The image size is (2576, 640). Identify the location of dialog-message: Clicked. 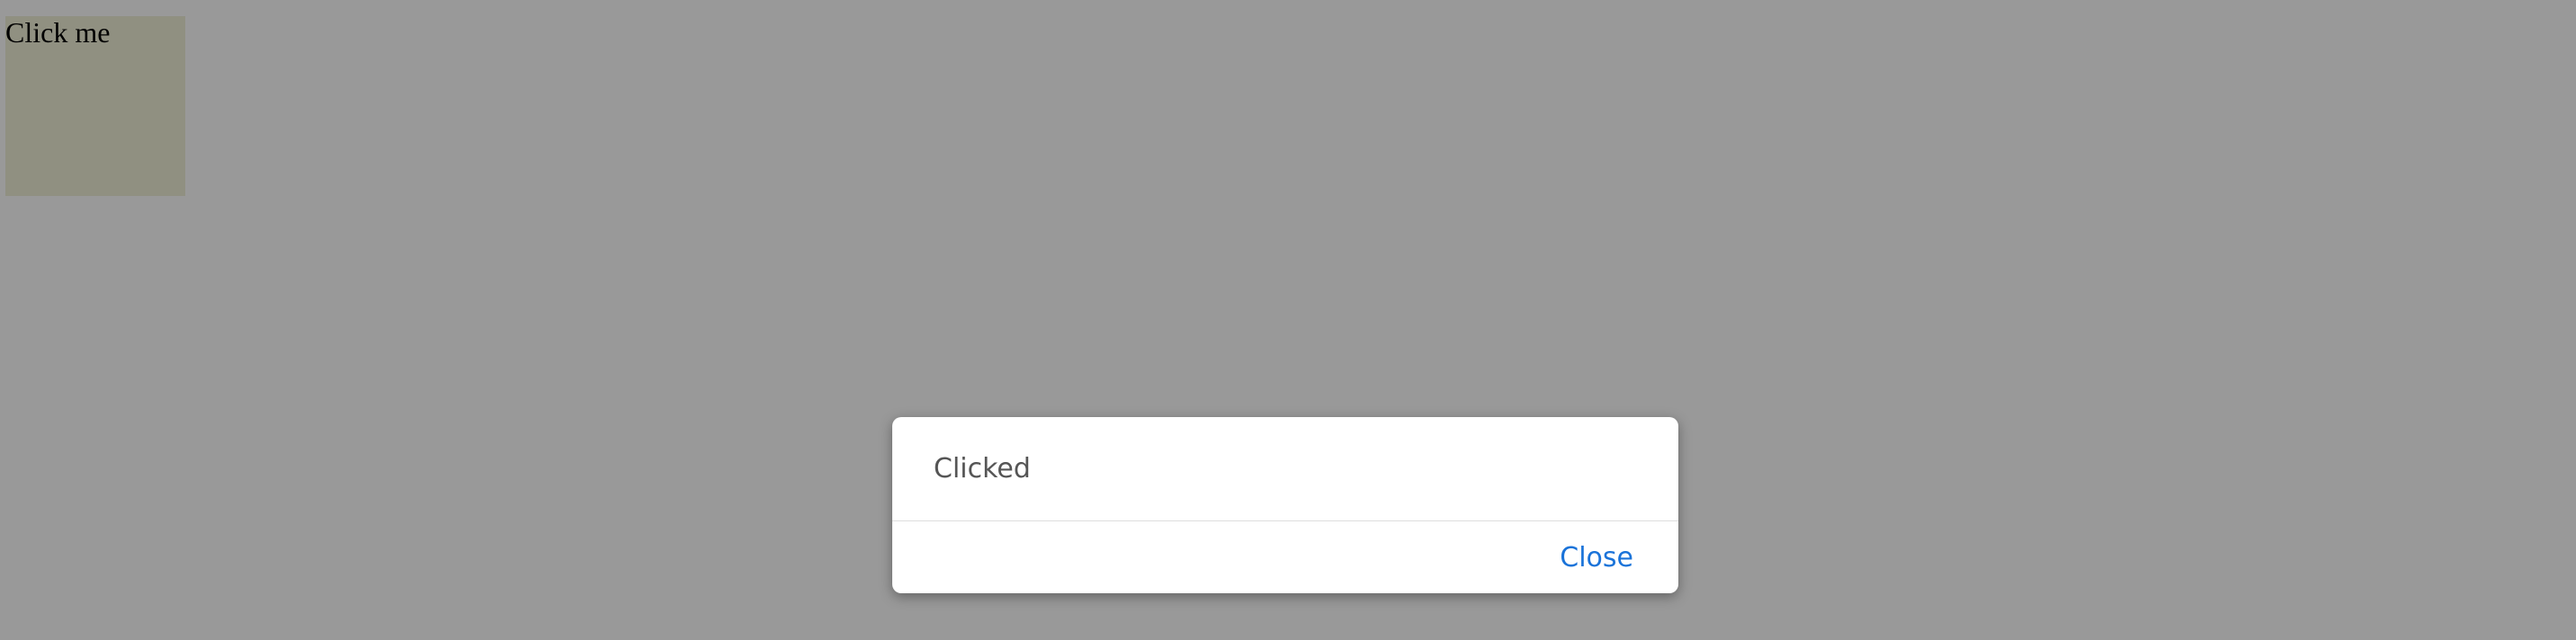
(982, 469).